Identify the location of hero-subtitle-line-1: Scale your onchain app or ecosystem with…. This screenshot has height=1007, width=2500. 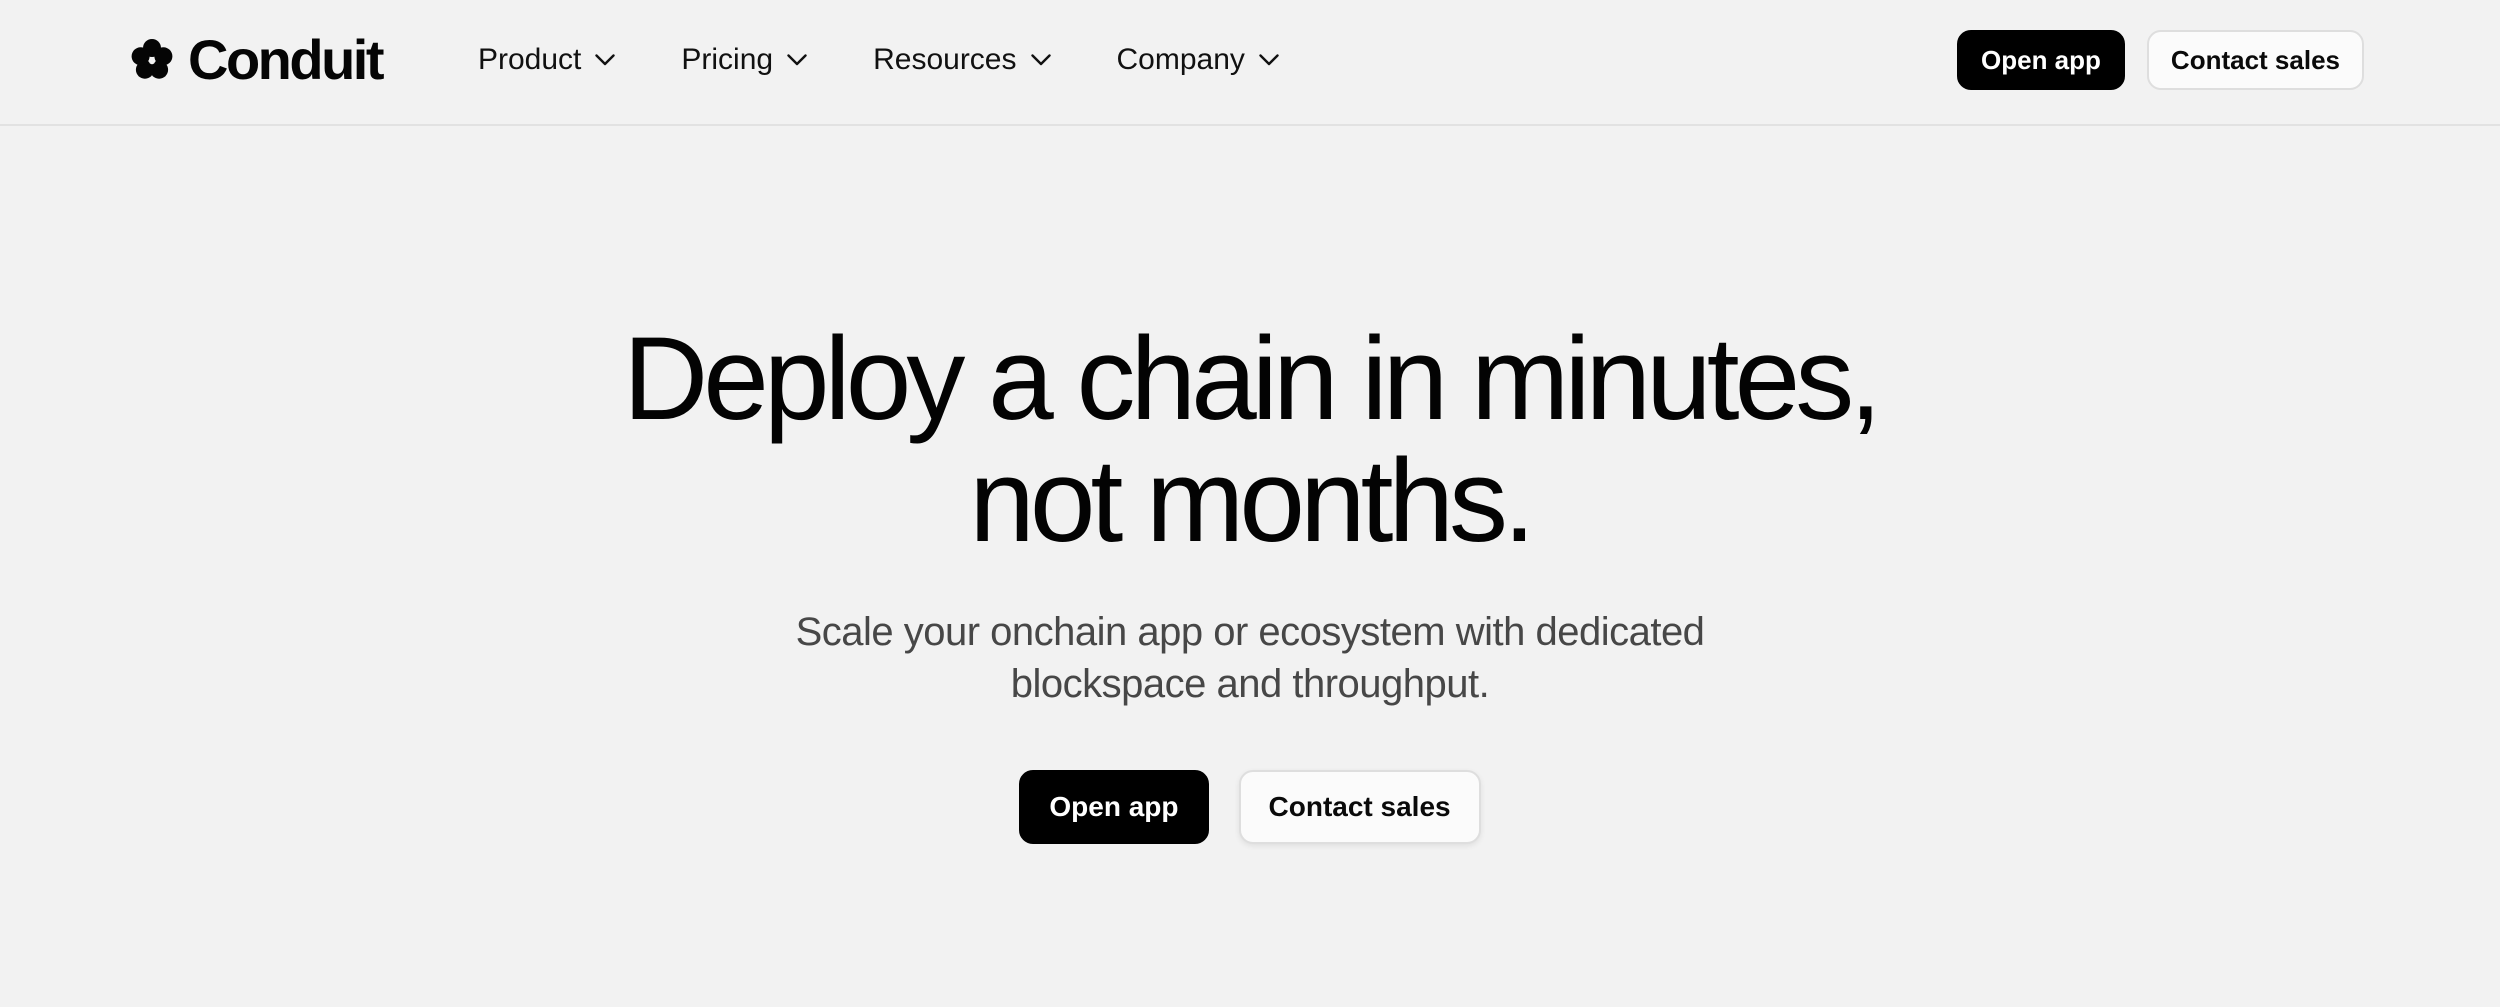
(1250, 632).